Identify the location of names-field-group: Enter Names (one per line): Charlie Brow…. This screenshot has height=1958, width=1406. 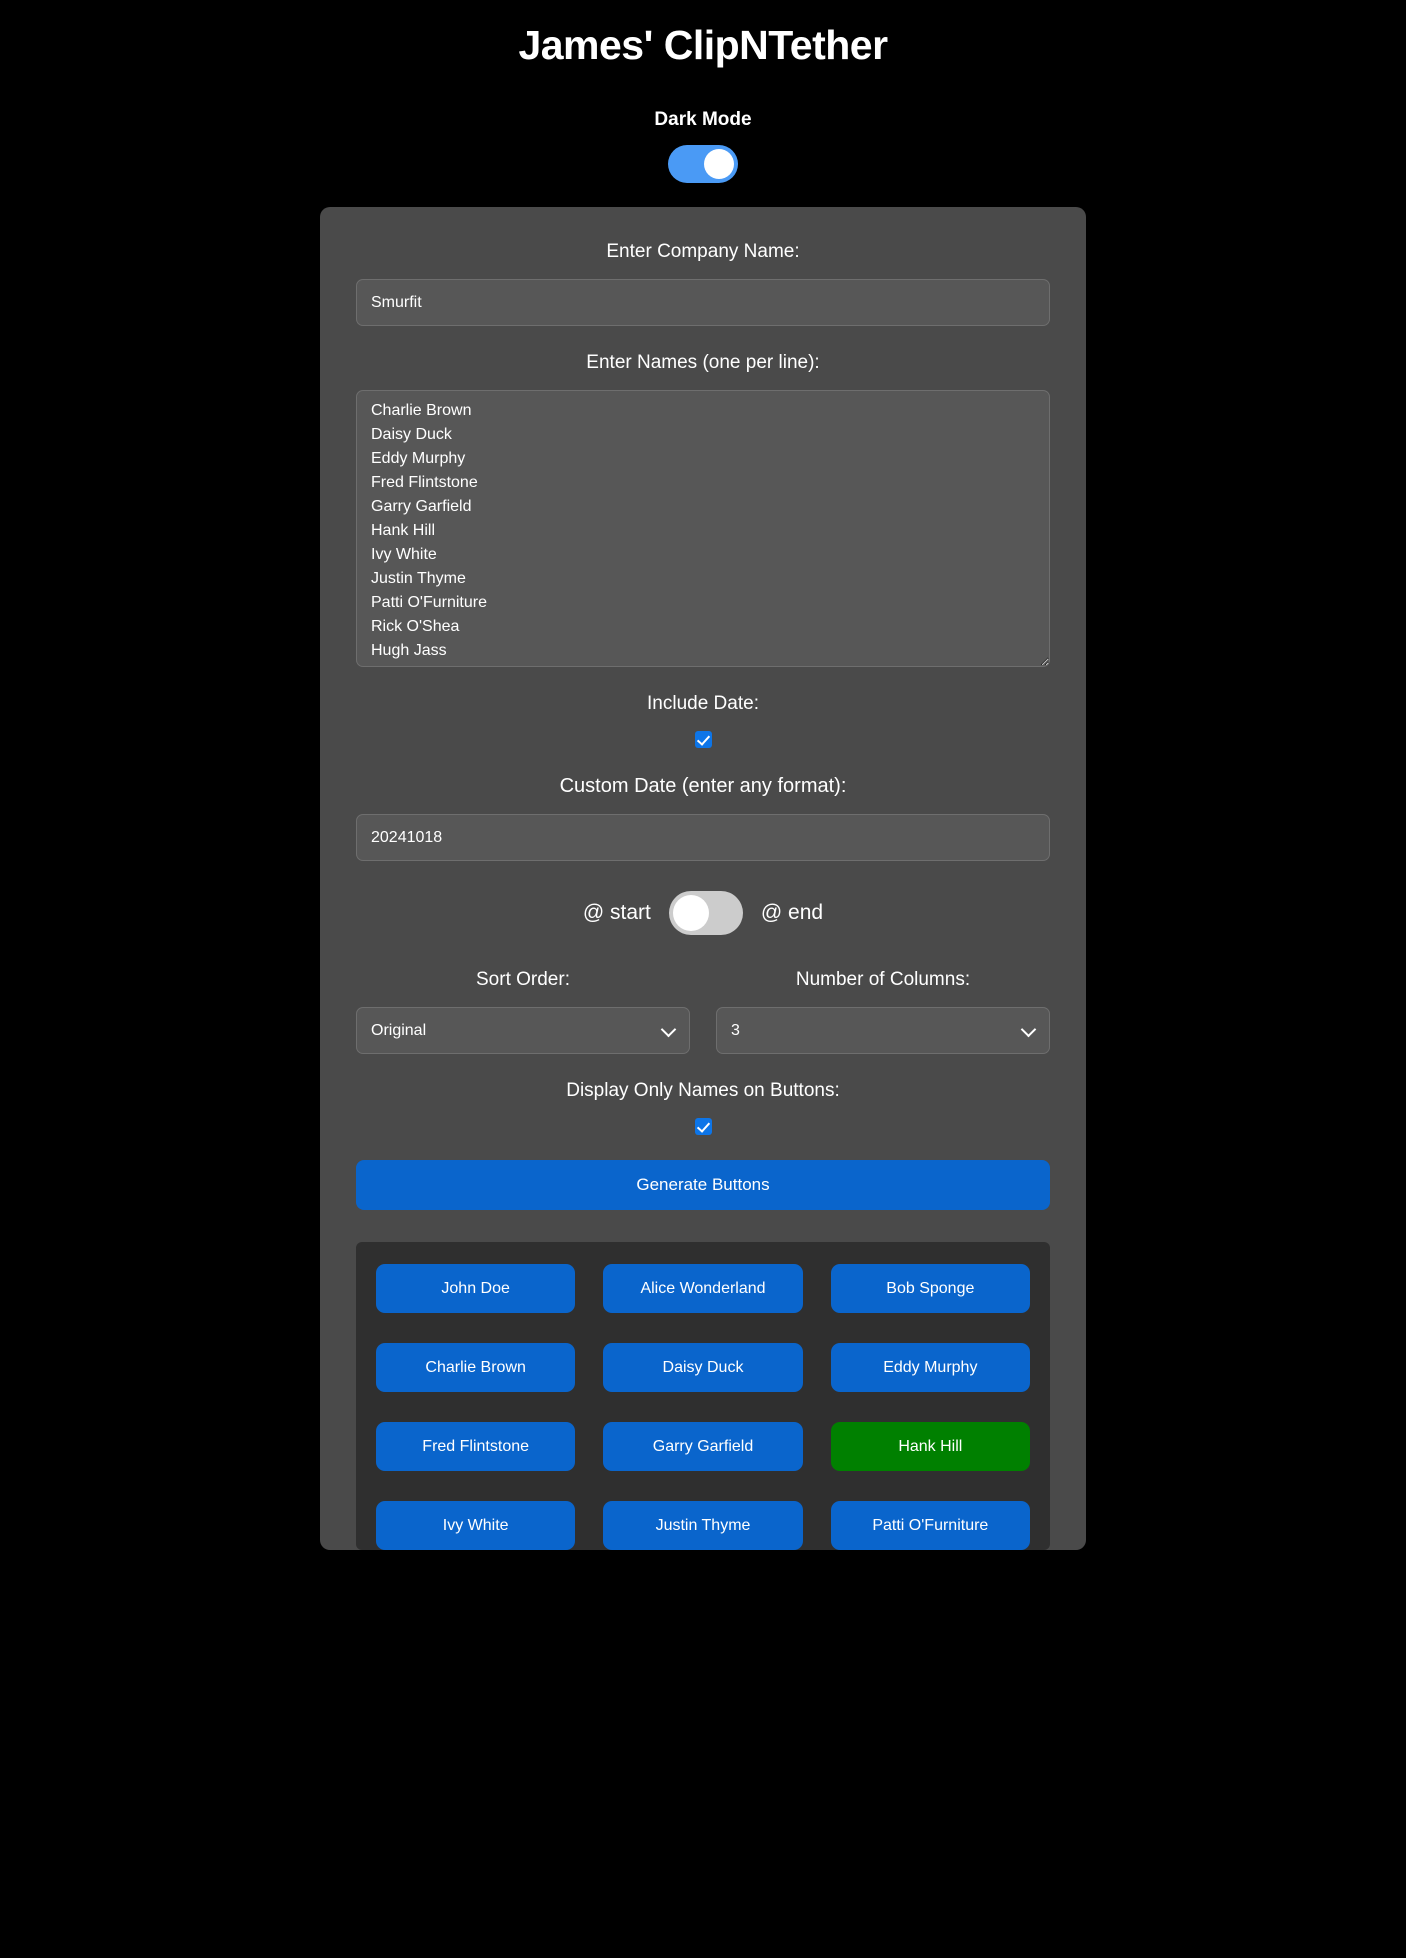
(703, 509).